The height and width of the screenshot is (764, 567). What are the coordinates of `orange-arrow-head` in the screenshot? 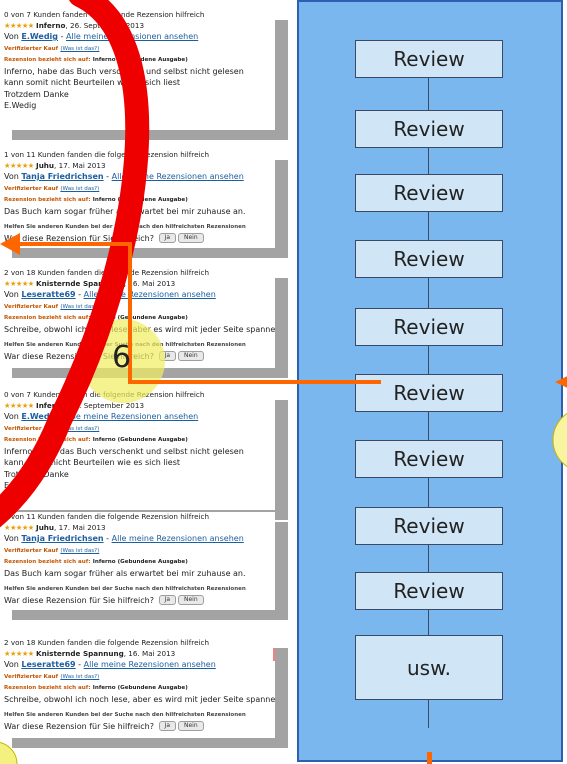 It's located at (10, 244).